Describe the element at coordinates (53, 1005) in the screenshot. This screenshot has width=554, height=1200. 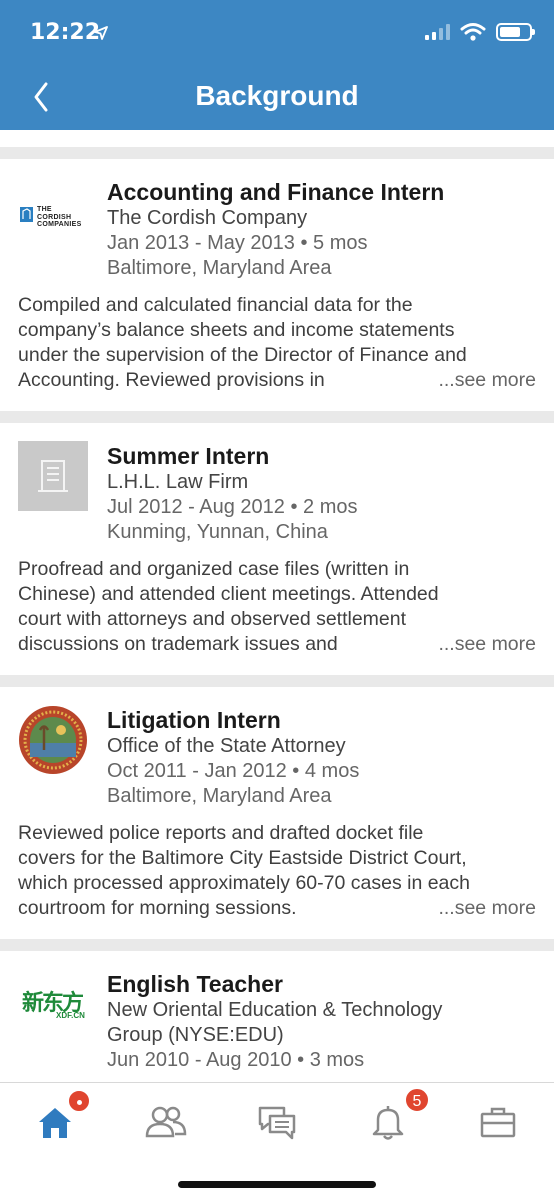
I see `new-oriental-logo: 新东方 XDF.CN` at that location.